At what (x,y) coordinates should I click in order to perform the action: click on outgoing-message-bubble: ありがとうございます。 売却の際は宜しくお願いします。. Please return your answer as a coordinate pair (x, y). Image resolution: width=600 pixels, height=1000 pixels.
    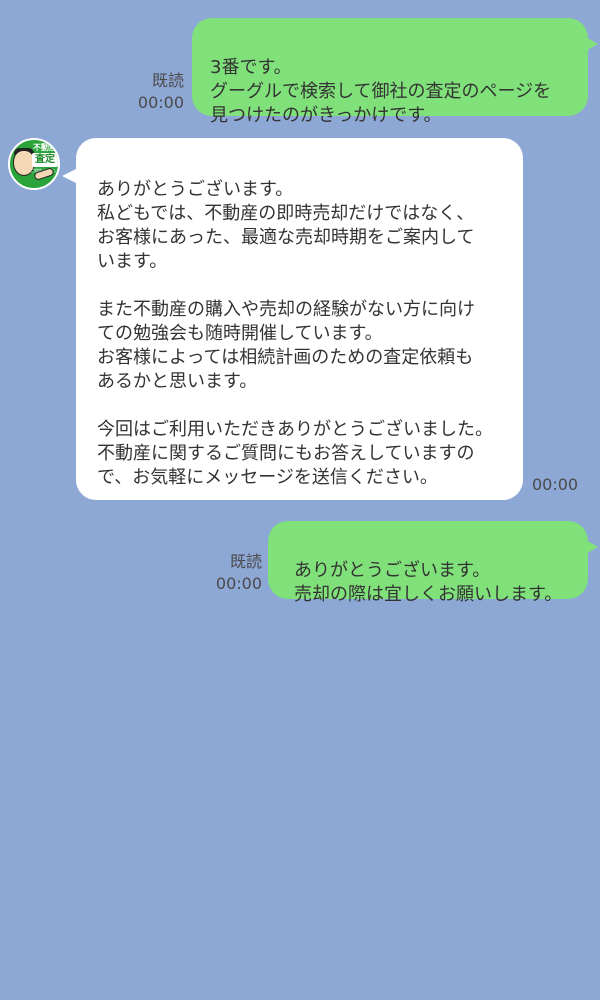
    Looking at the image, I should click on (433, 563).